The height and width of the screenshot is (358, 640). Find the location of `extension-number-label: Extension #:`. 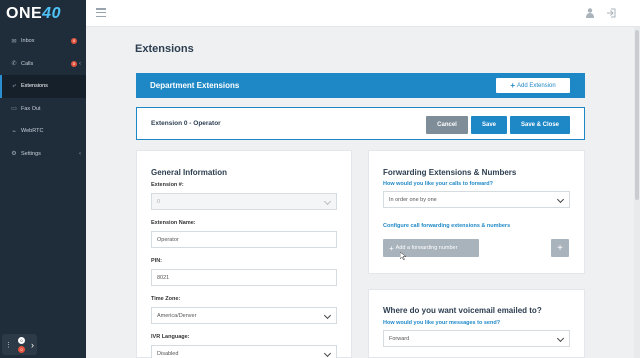

extension-number-label: Extension #: is located at coordinates (167, 185).